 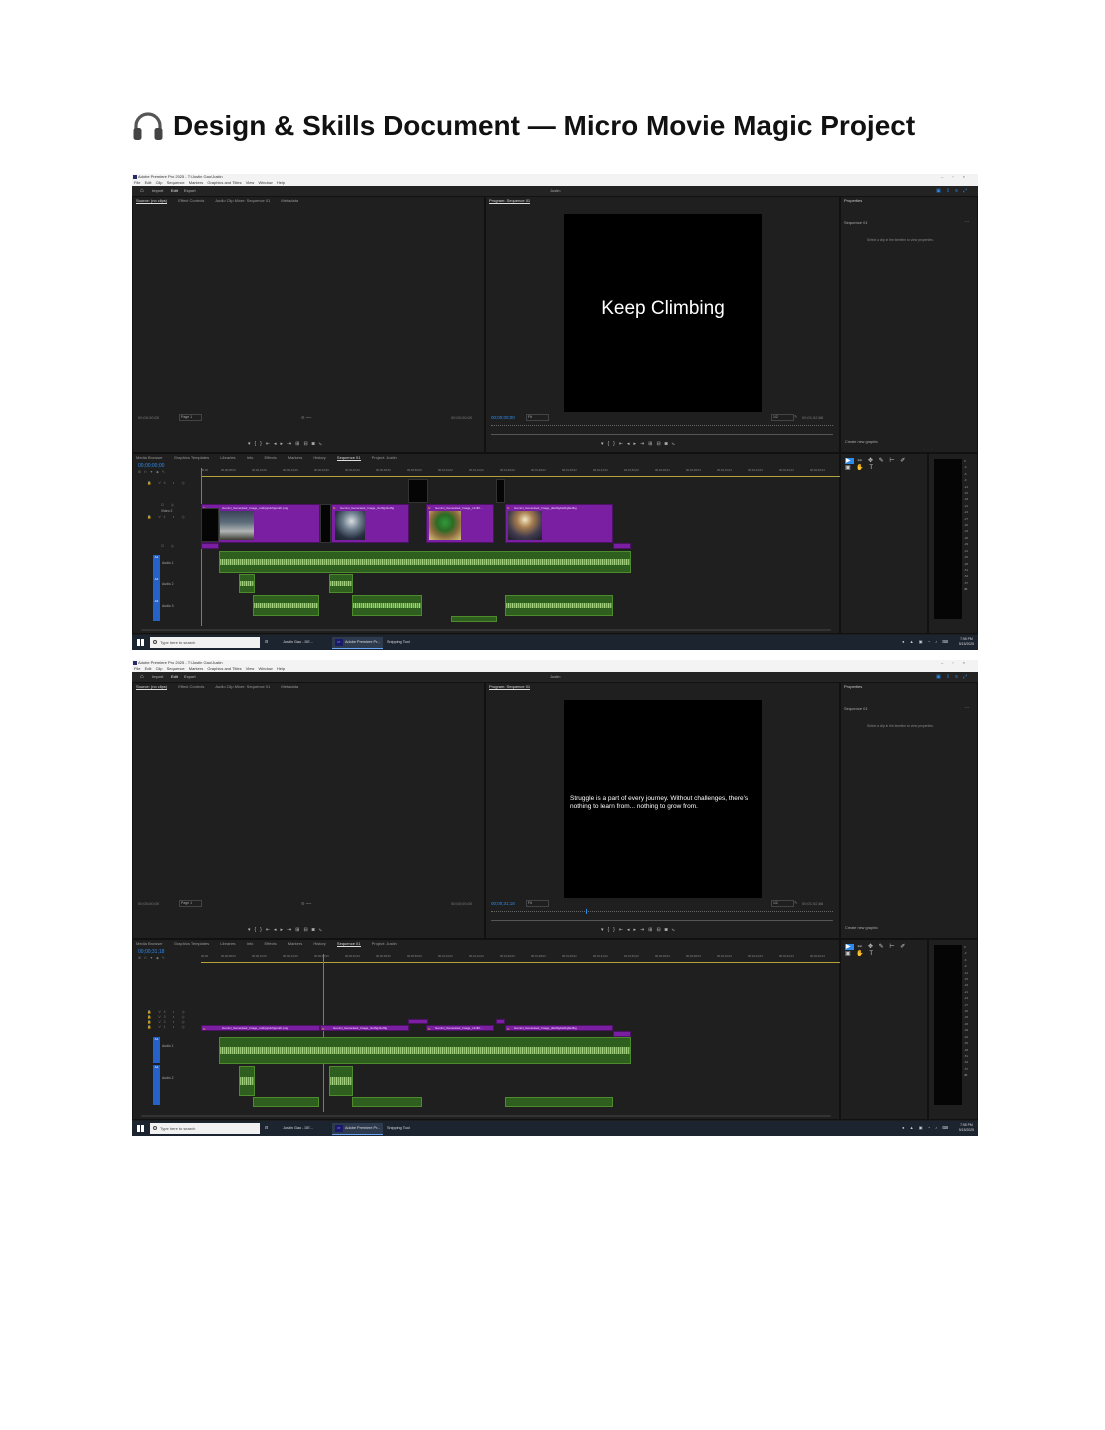 I want to click on track-target-a3: A3, so click(x=156, y=610).